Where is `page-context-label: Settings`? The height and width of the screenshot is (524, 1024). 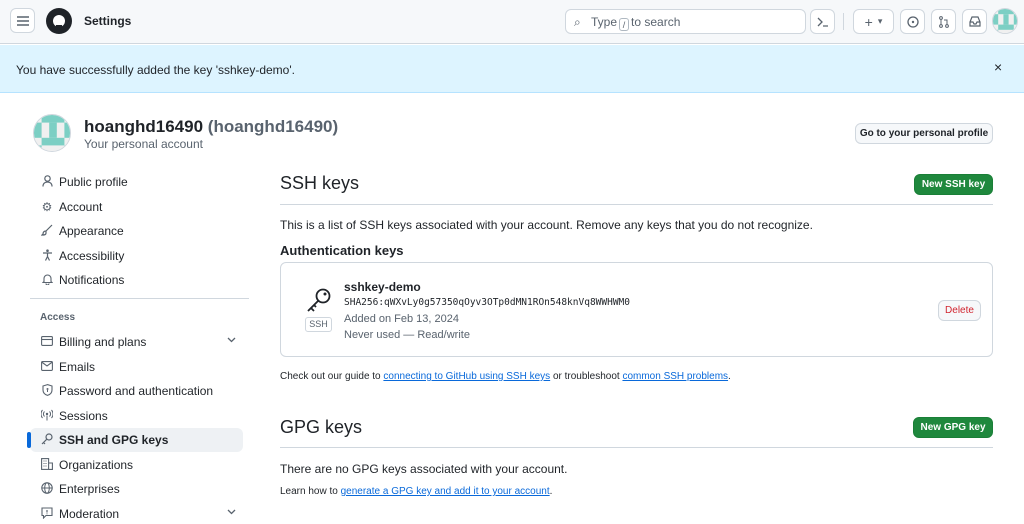
page-context-label: Settings is located at coordinates (107, 21).